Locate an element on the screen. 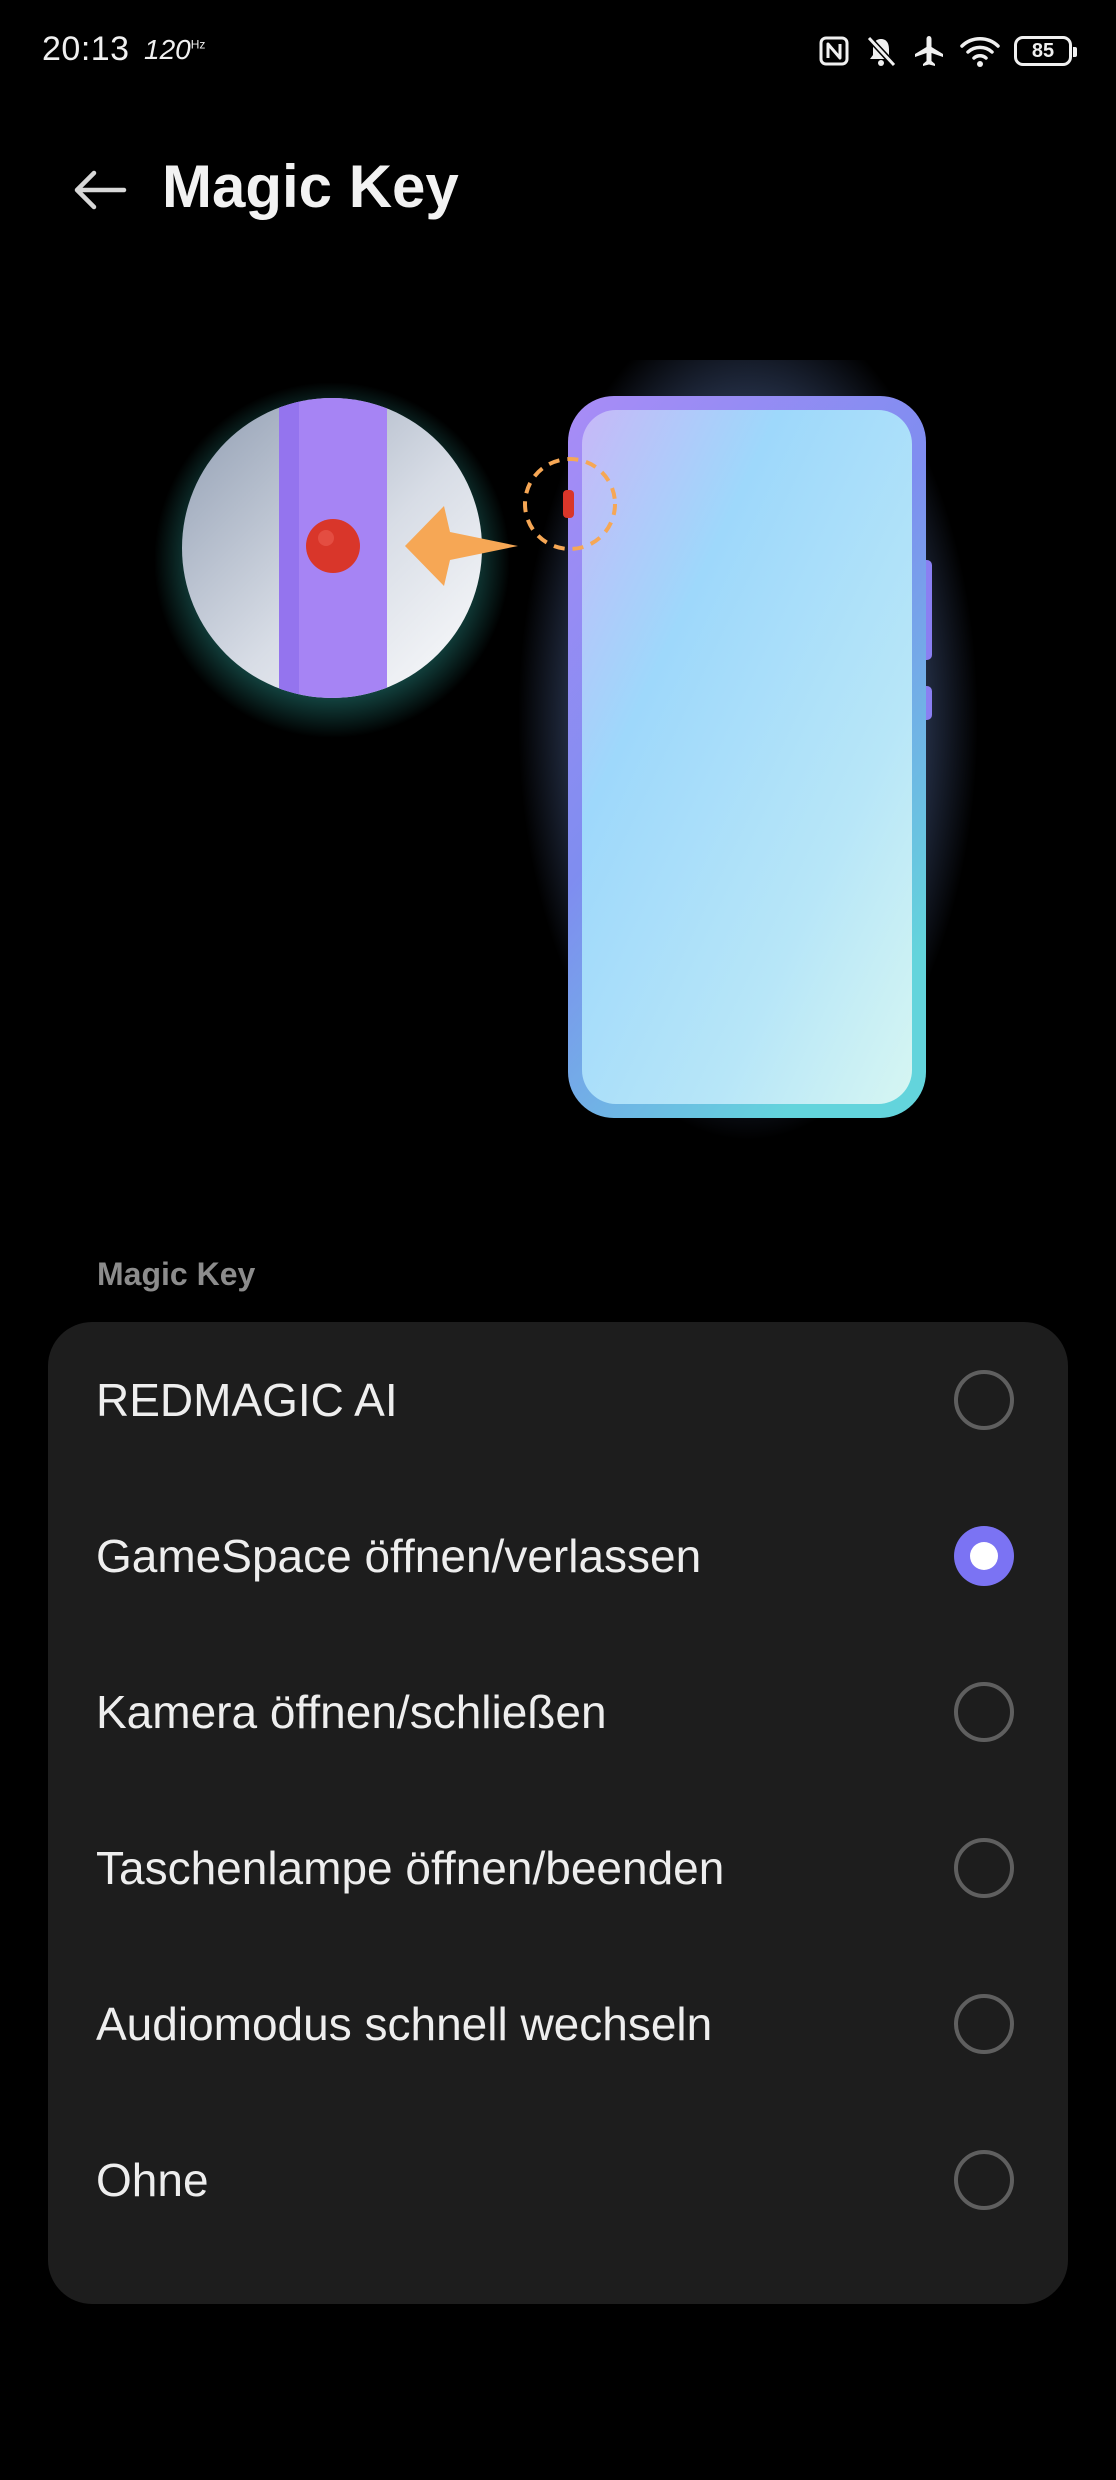 This screenshot has height=2480, width=1116. nfc-icon is located at coordinates (834, 51).